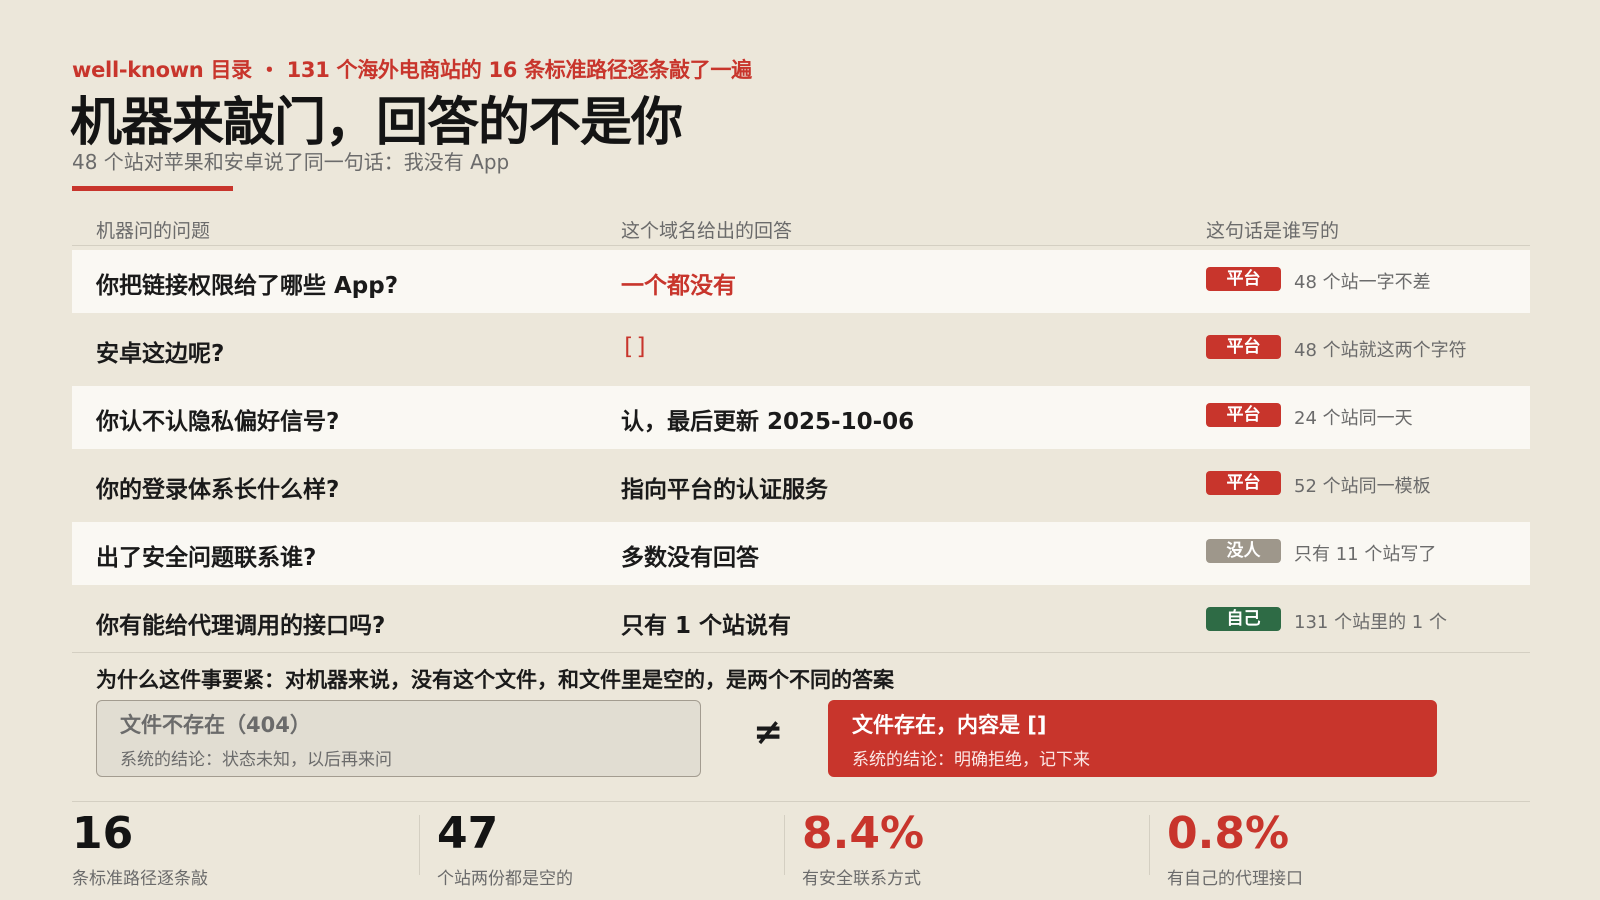 The image size is (1600, 900). What do you see at coordinates (1380, 350) in the screenshot?
I see `row-note: 48 个站就这两个字符` at bounding box center [1380, 350].